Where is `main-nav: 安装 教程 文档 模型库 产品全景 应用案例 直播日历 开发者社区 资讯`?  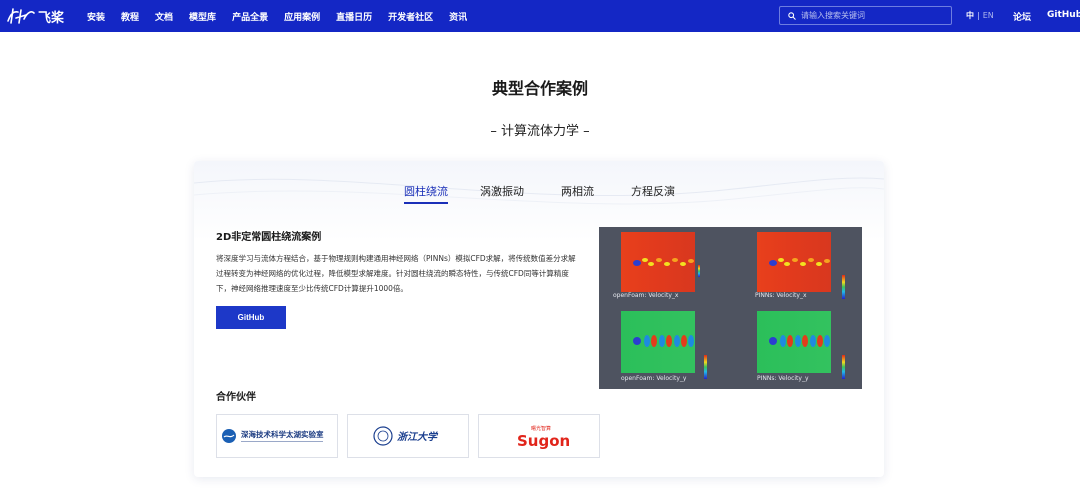 main-nav: 安装 教程 文档 模型库 产品全景 应用案例 直播日历 开发者社区 资讯 is located at coordinates (285, 16).